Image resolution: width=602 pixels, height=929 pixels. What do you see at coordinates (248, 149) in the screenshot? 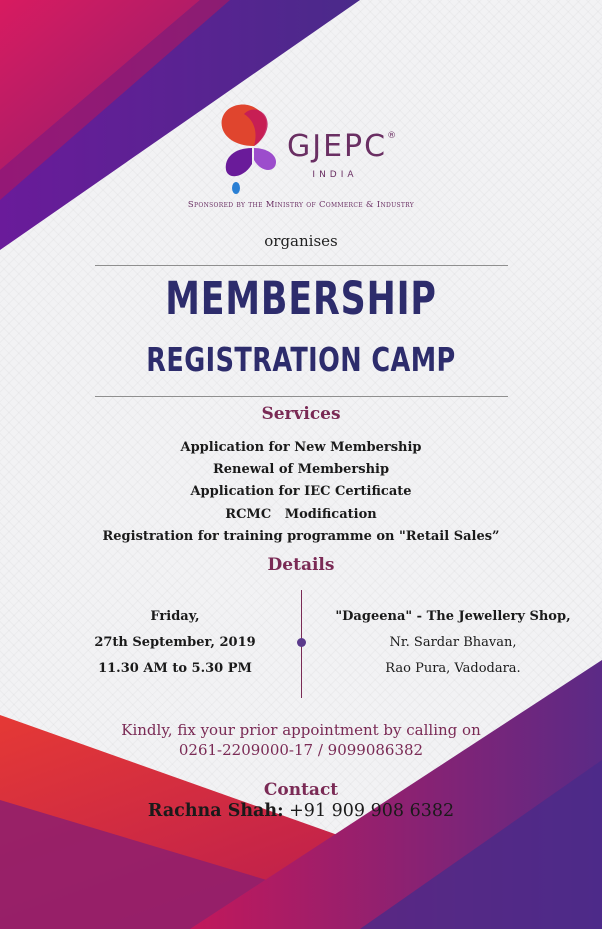
I see `butterfly-logo-icon` at bounding box center [248, 149].